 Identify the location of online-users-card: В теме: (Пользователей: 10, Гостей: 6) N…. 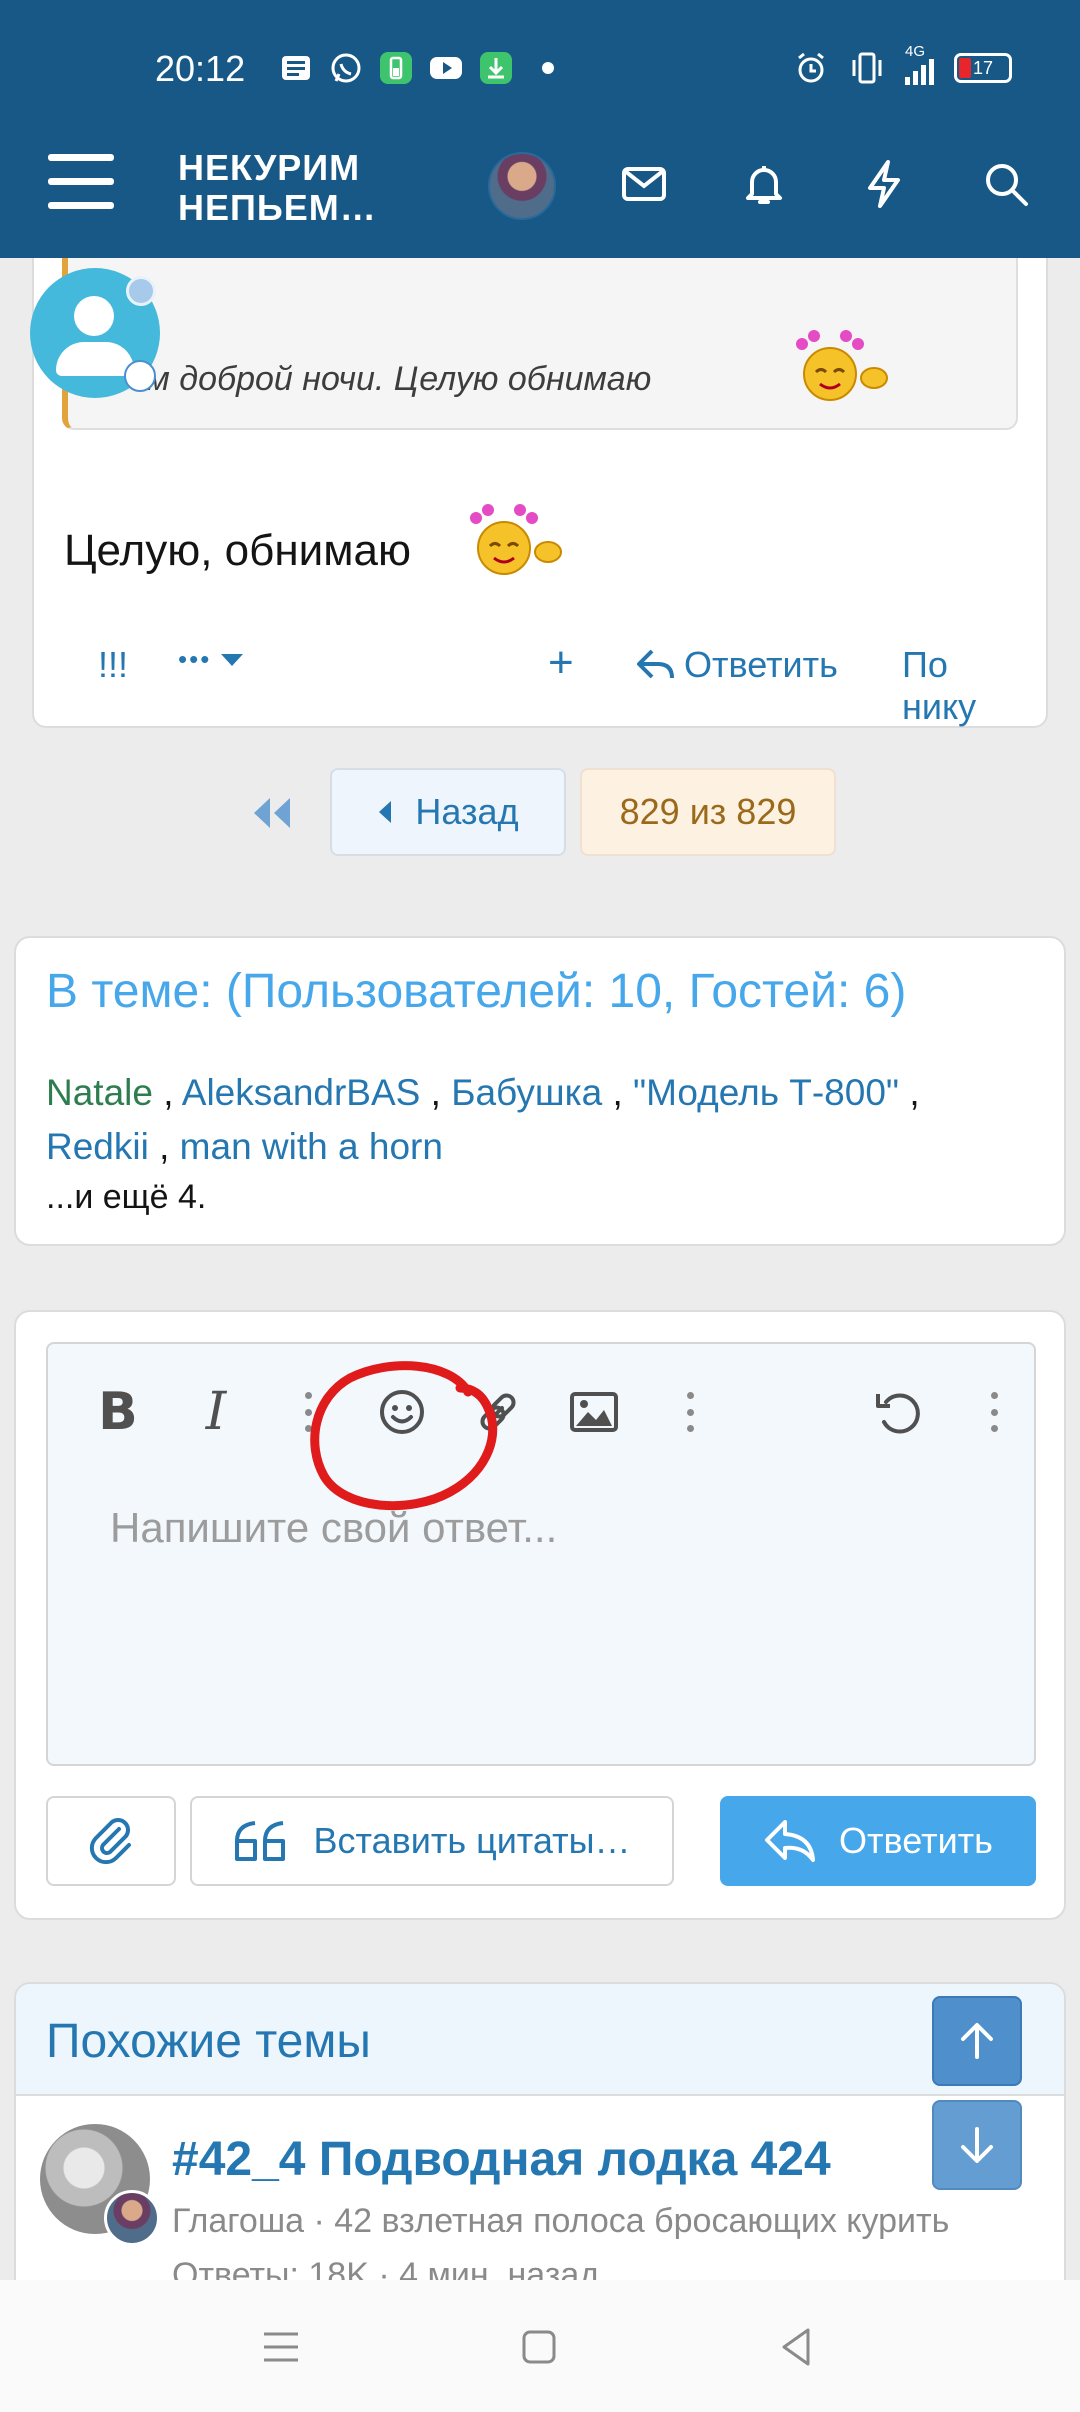
(540, 1091).